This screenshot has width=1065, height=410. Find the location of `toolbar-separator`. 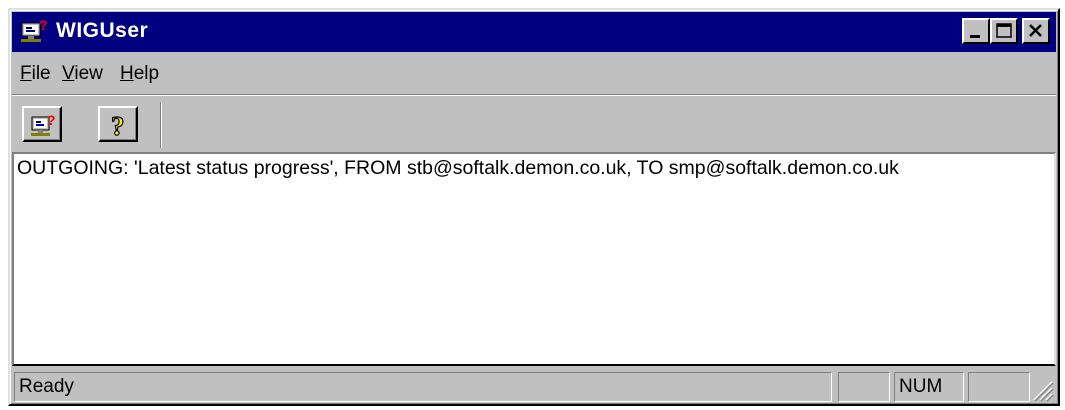

toolbar-separator is located at coordinates (161, 125).